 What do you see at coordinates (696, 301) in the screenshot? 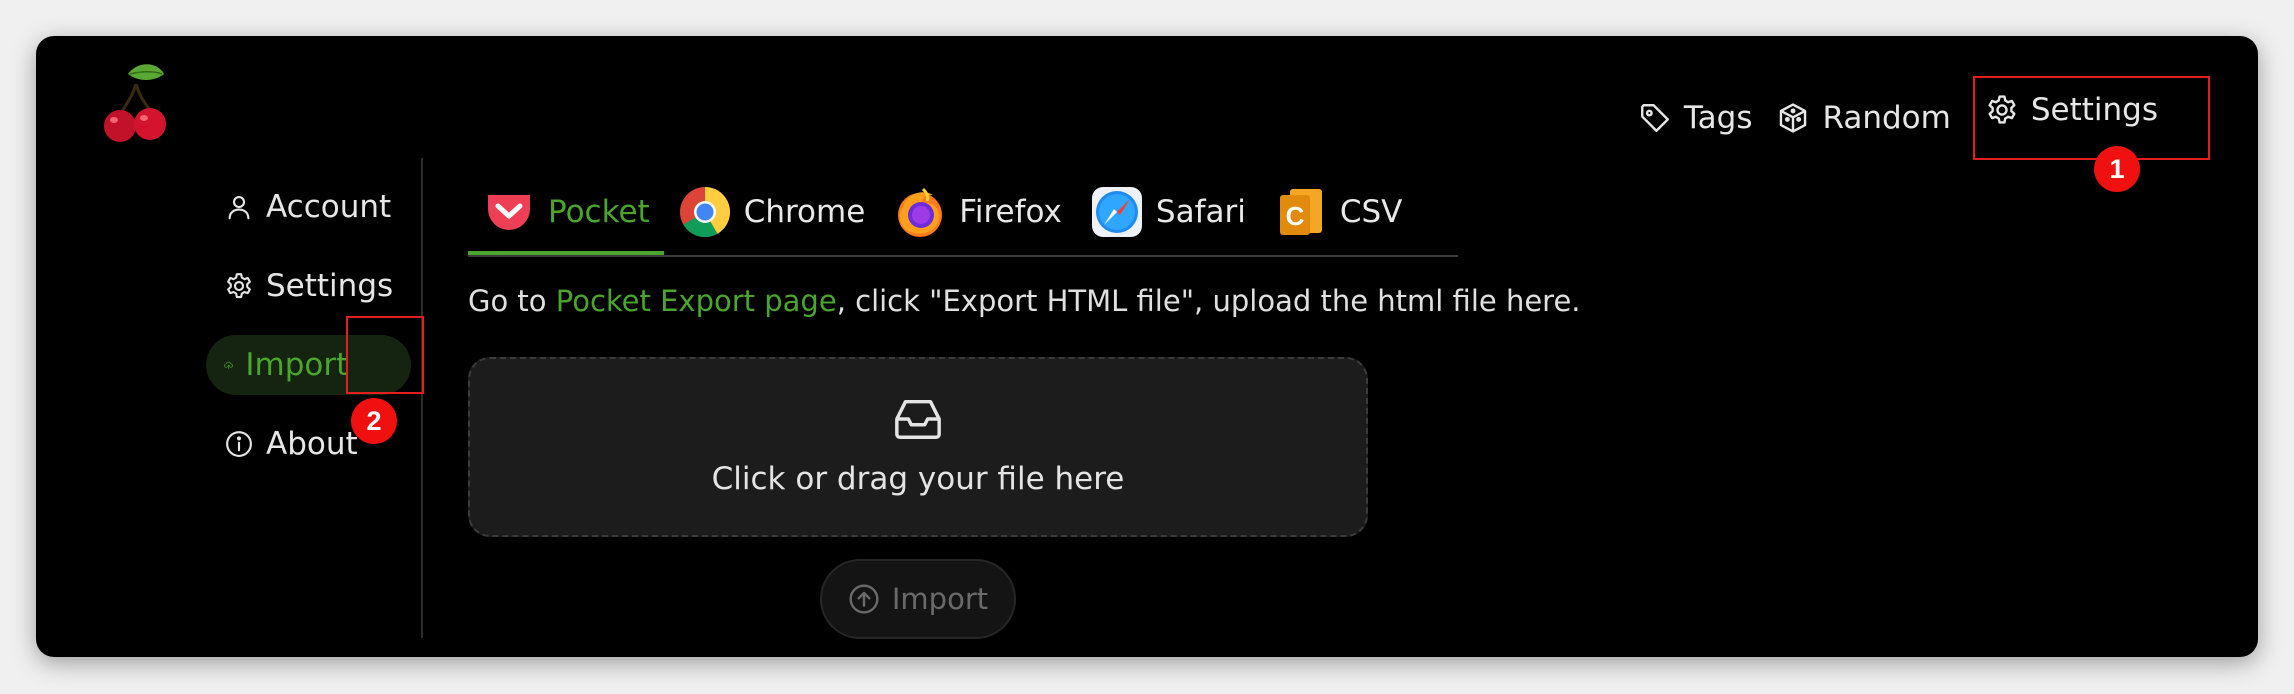
I see `pocket-export-link: Pocket Export page` at bounding box center [696, 301].